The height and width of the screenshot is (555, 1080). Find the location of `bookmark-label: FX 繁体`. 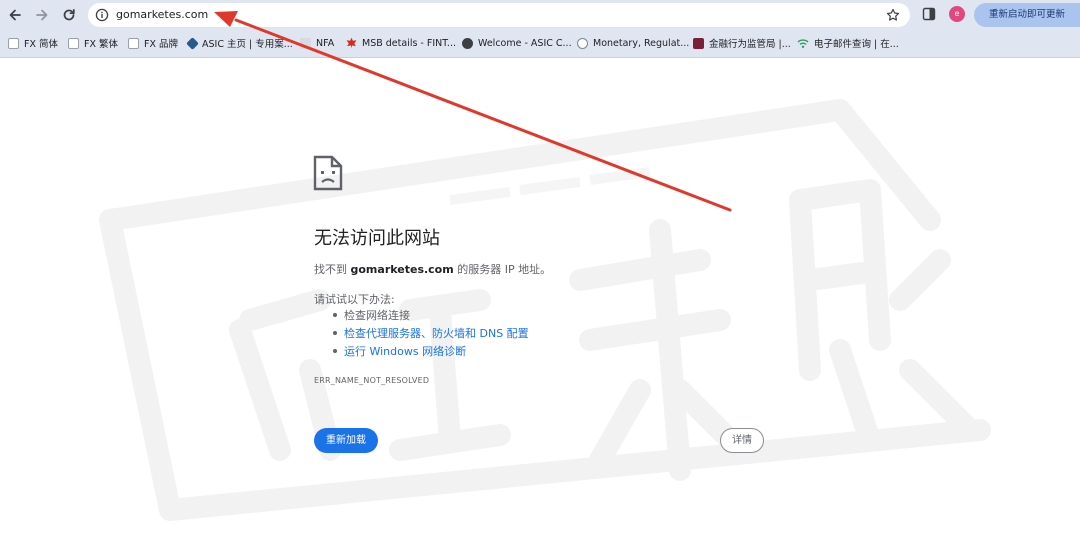

bookmark-label: FX 繁体 is located at coordinates (101, 44).